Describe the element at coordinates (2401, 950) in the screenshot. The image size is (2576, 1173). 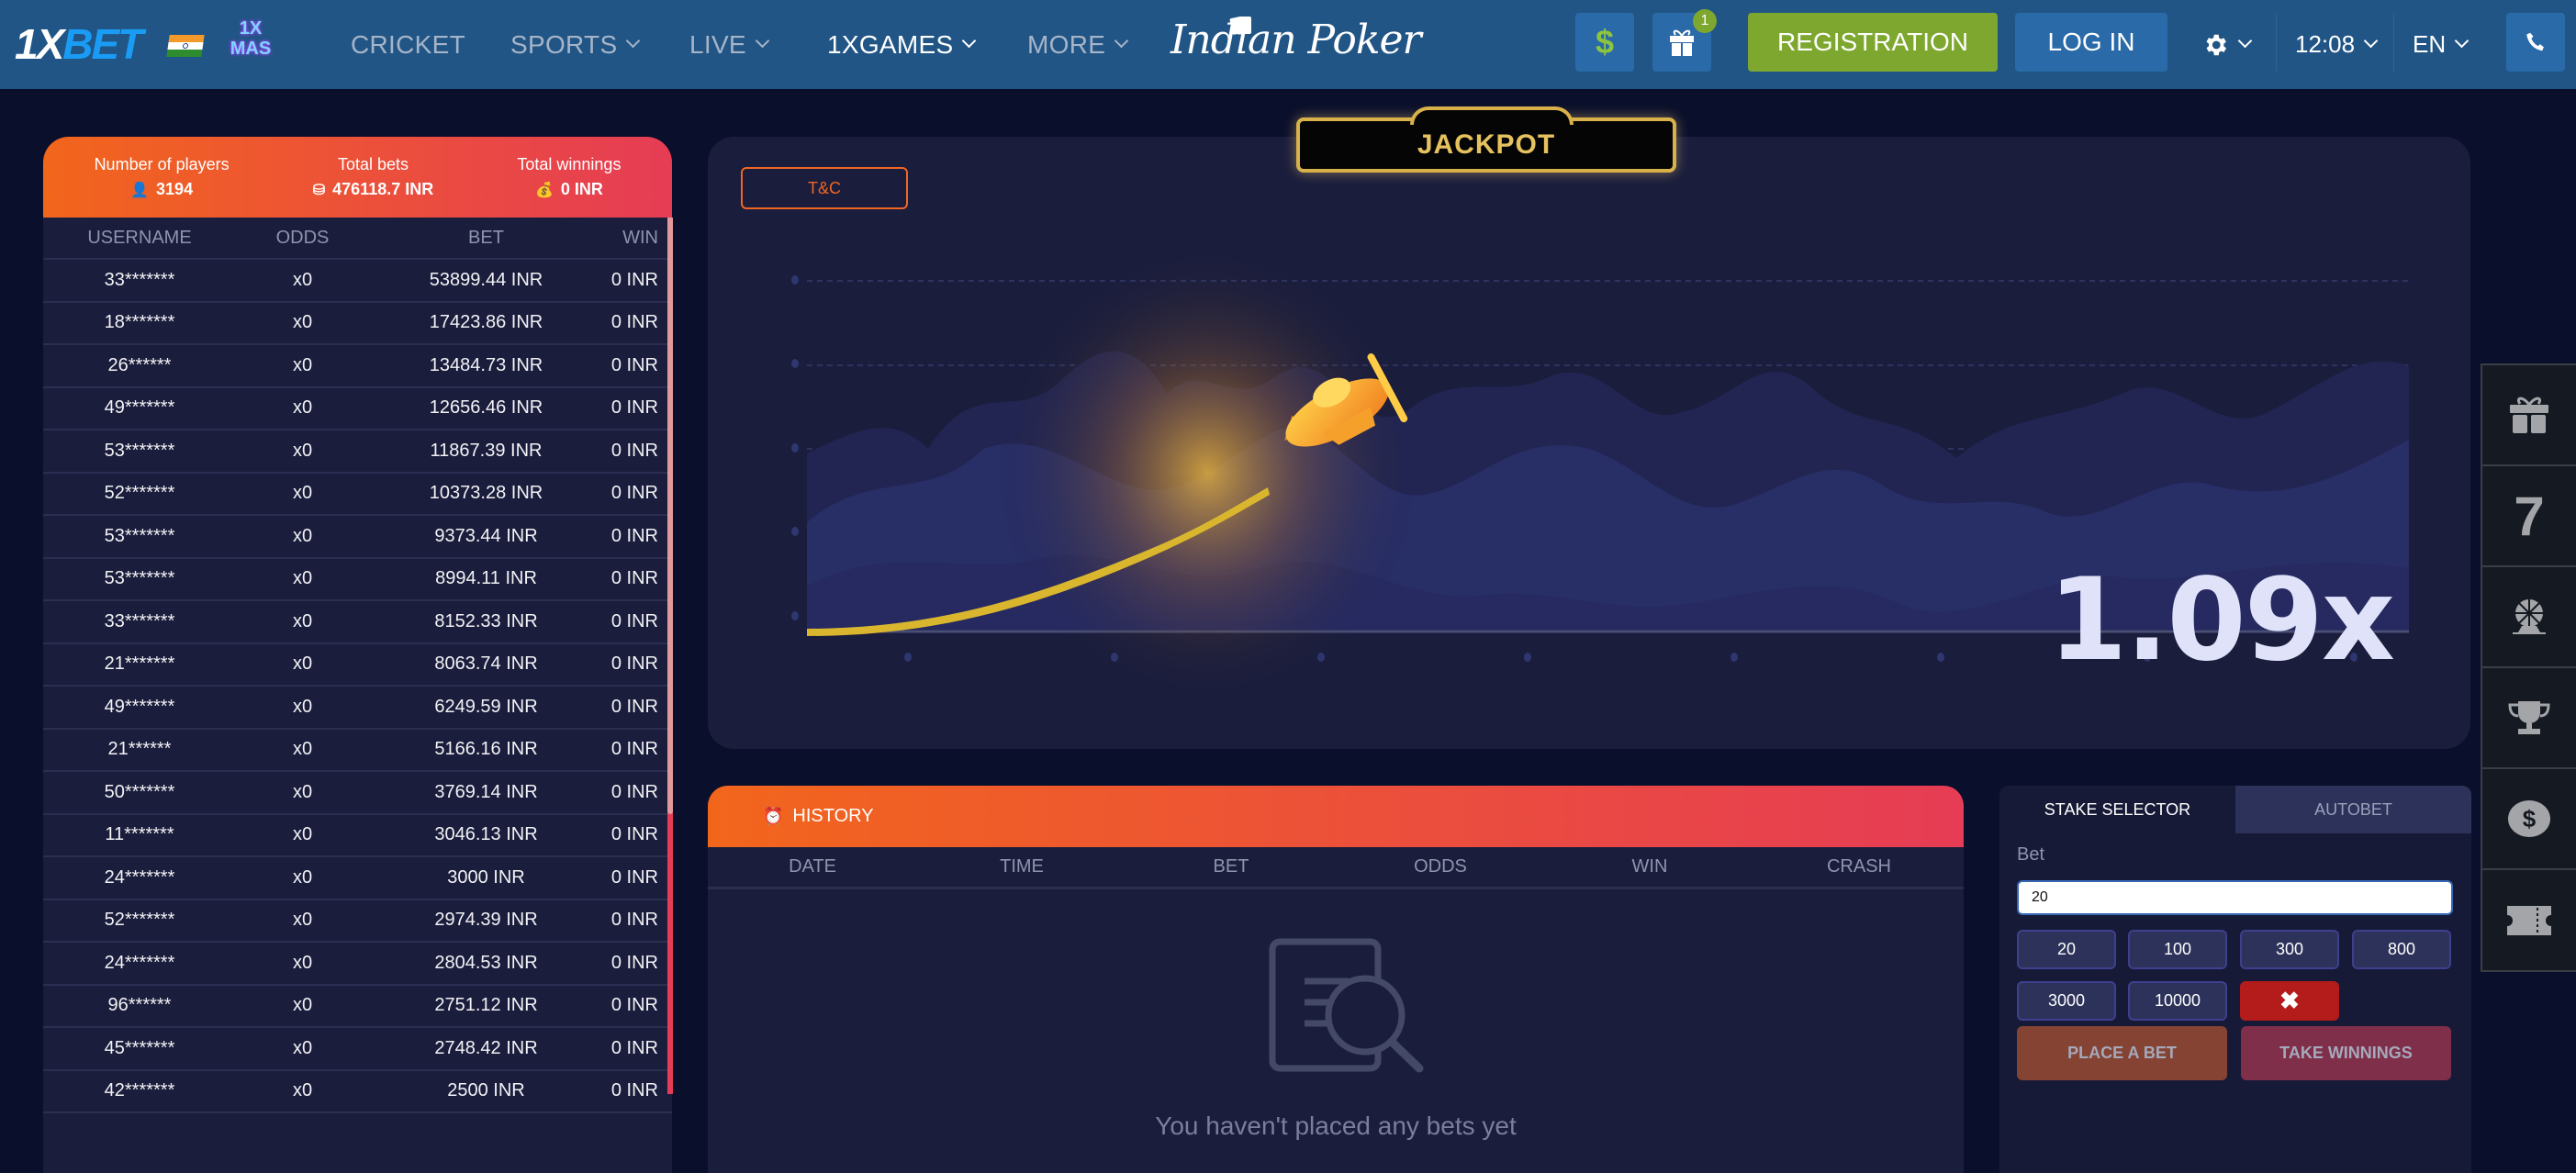
I see `chip-800: 800` at that location.